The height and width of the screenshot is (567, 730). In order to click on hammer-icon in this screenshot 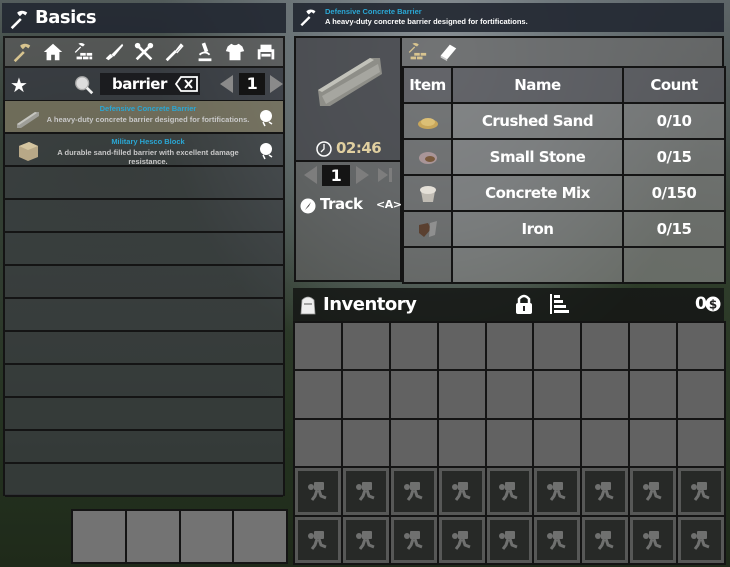, I will do `click(22, 53)`.